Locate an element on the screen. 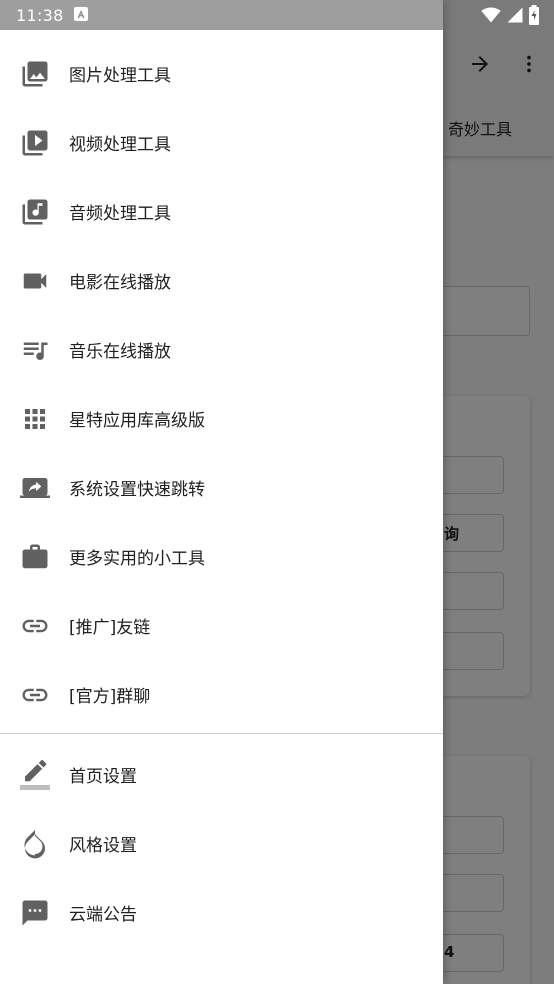  drawer-item-home-settings: 首页设置 is located at coordinates (221, 774).